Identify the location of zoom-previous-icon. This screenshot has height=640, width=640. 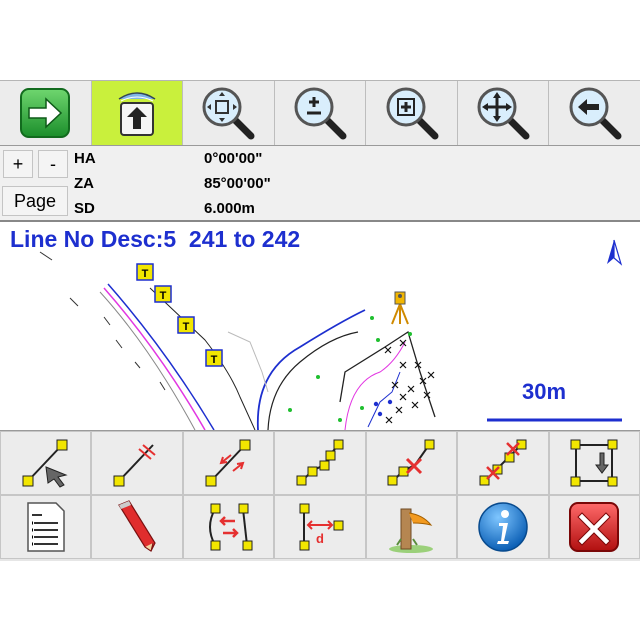
(595, 113).